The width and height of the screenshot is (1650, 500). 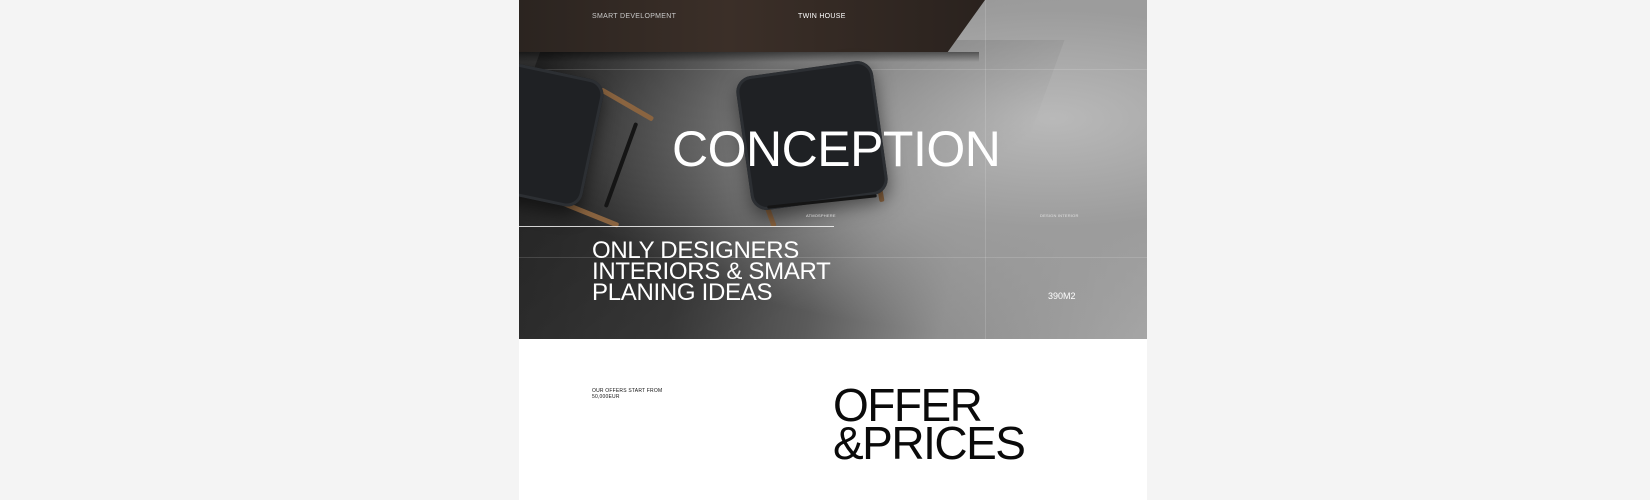 What do you see at coordinates (634, 16) in the screenshot?
I see `nav-link-smart-development: SMART DEVELOPMENT` at bounding box center [634, 16].